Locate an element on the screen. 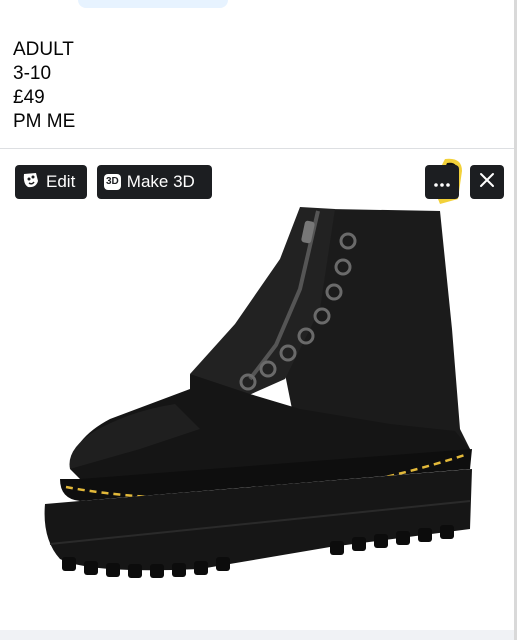 Image resolution: width=517 pixels, height=640 pixels. 3d-badge-icon: 3D is located at coordinates (112, 182).